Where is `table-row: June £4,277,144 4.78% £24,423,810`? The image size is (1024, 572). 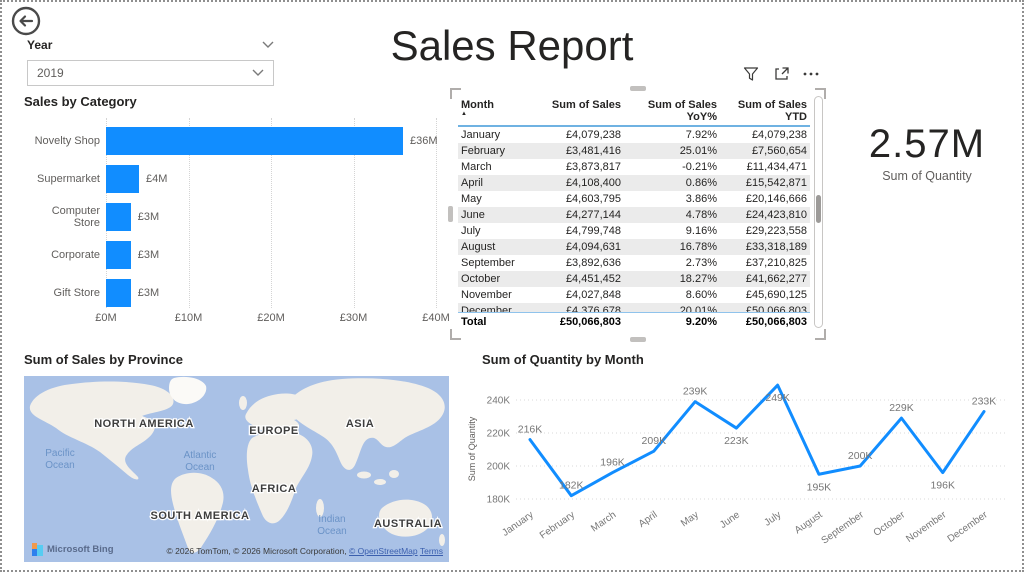
table-row: June £4,277,144 4.78% £24,423,810 is located at coordinates (634, 215).